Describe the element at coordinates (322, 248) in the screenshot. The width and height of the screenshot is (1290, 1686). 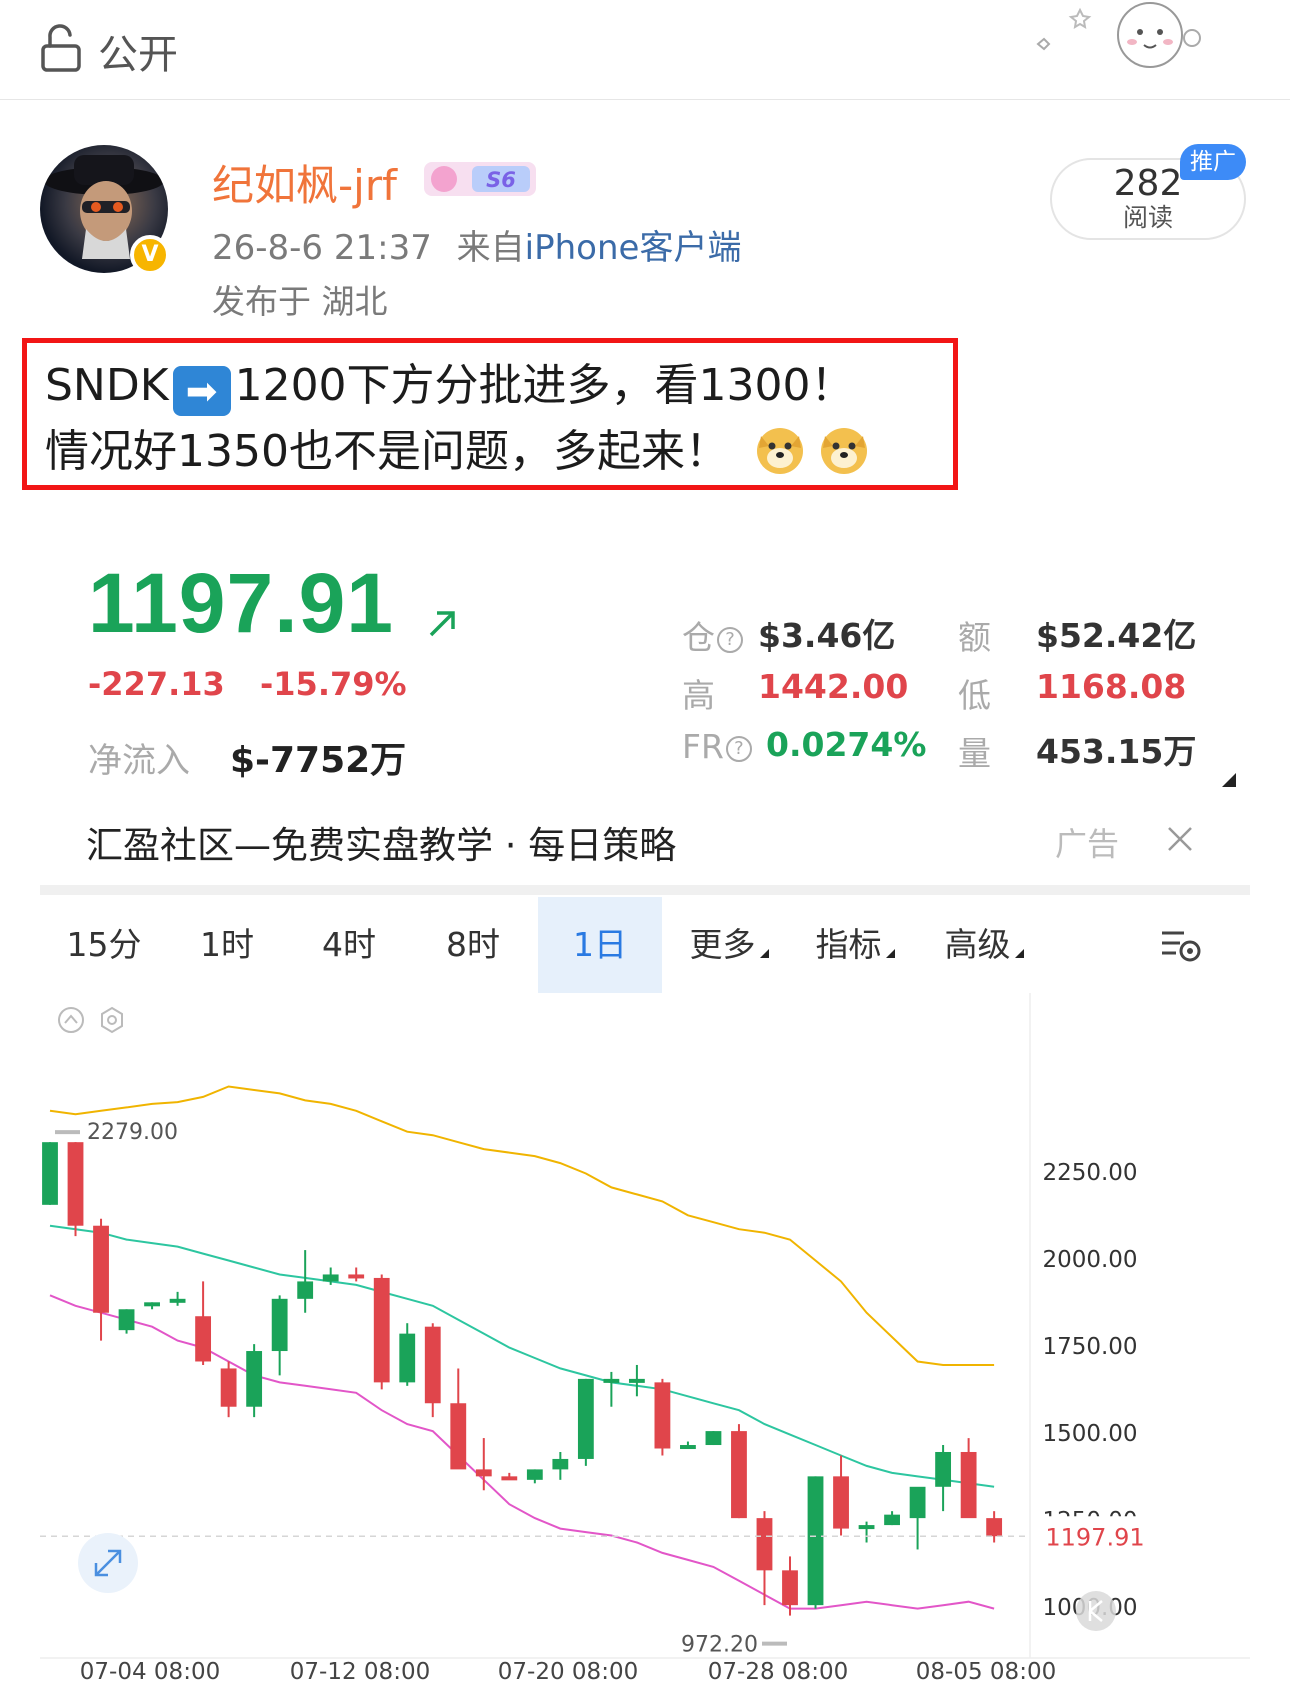
I see `post-time: 26-8-6 21:37` at that location.